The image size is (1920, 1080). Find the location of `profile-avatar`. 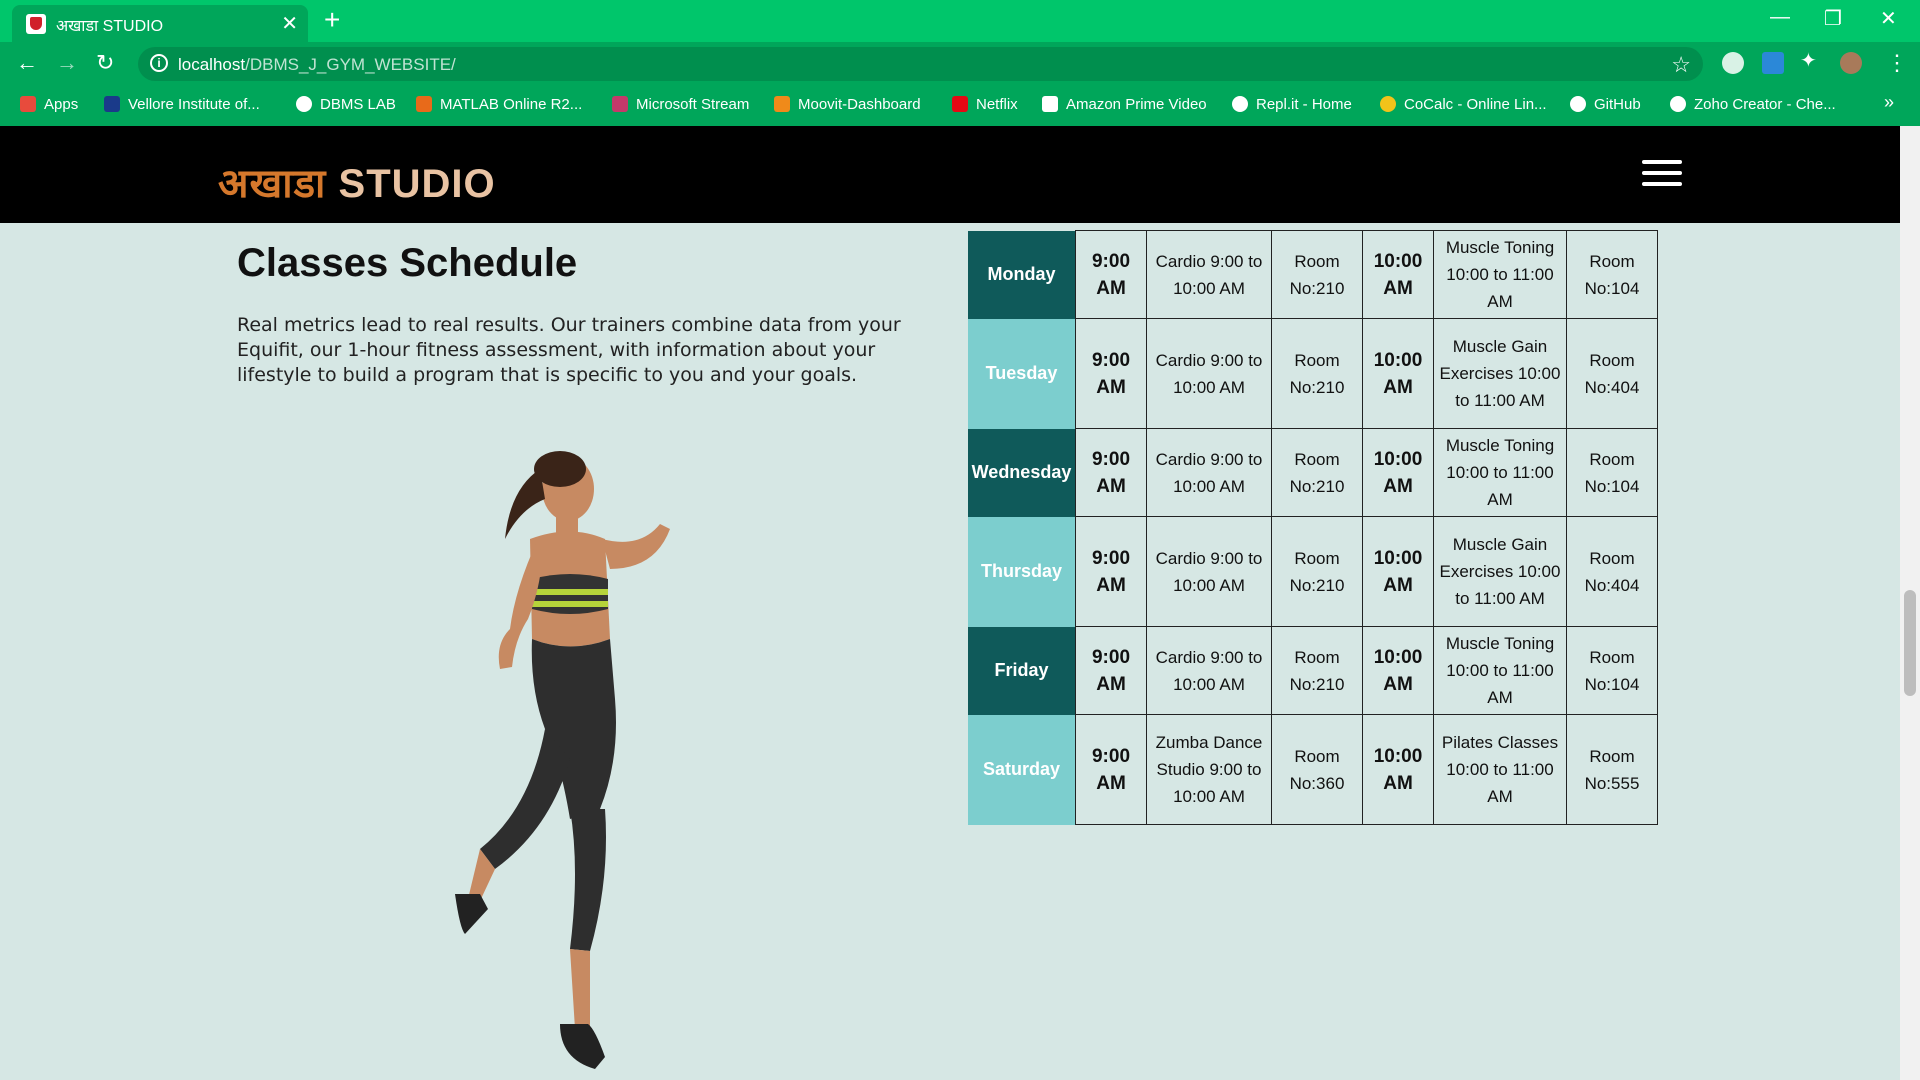

profile-avatar is located at coordinates (1851, 63).